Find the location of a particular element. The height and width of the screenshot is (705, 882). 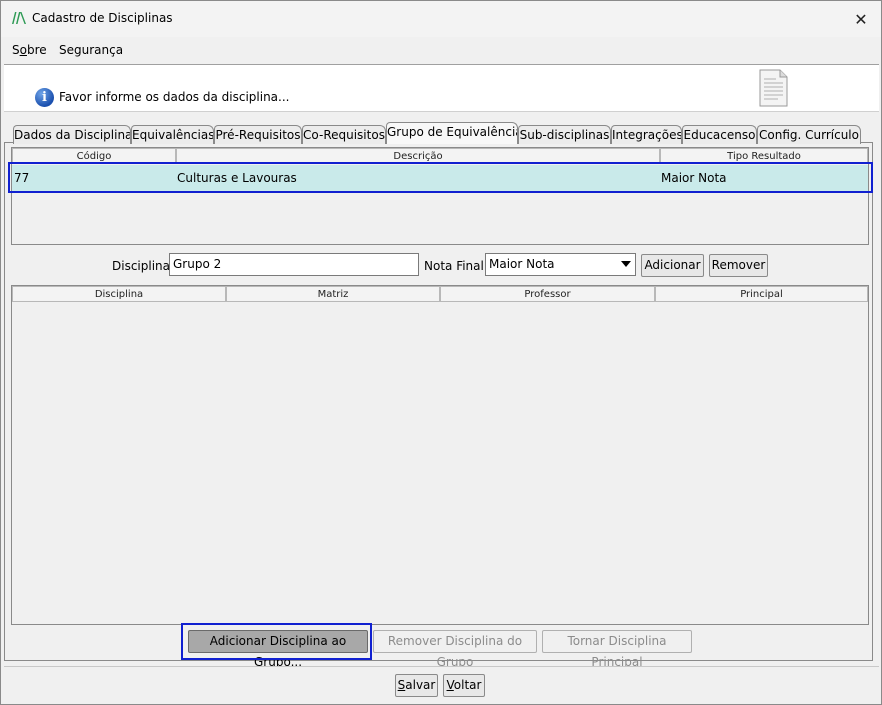

column-header-principal: Principal is located at coordinates (761, 294).